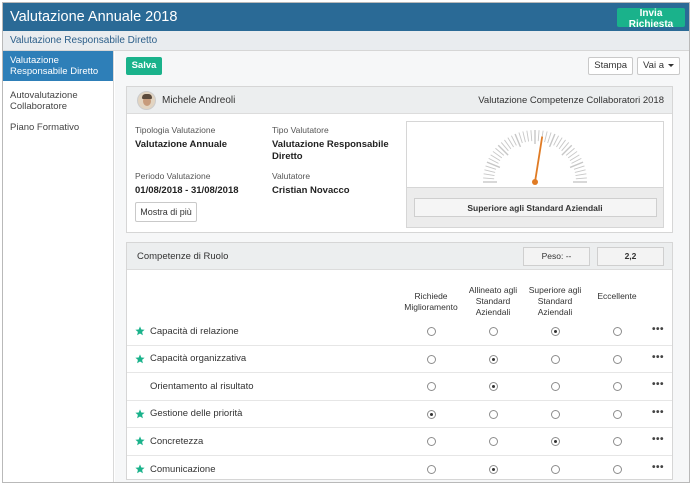 Image resolution: width=692 pixels, height=485 pixels. Describe the element at coordinates (58, 101) in the screenshot. I see `sidebar-item-self-evaluation: Autovalutazione Collaboratore` at that location.